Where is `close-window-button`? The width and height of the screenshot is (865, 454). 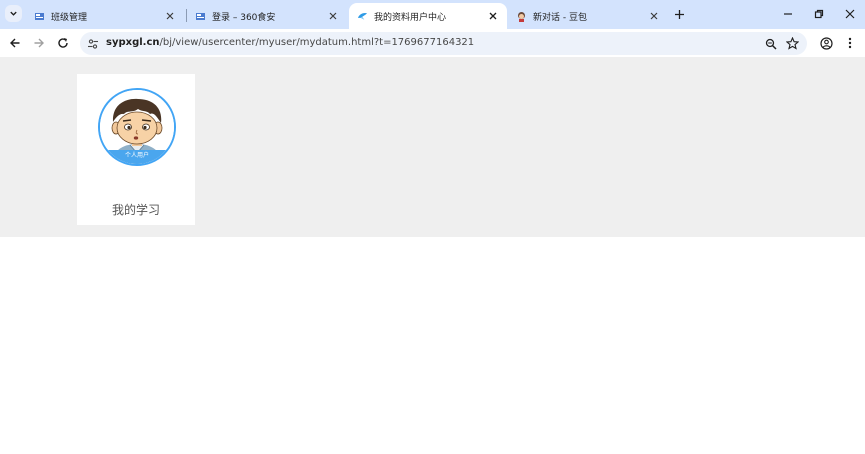 close-window-button is located at coordinates (850, 14).